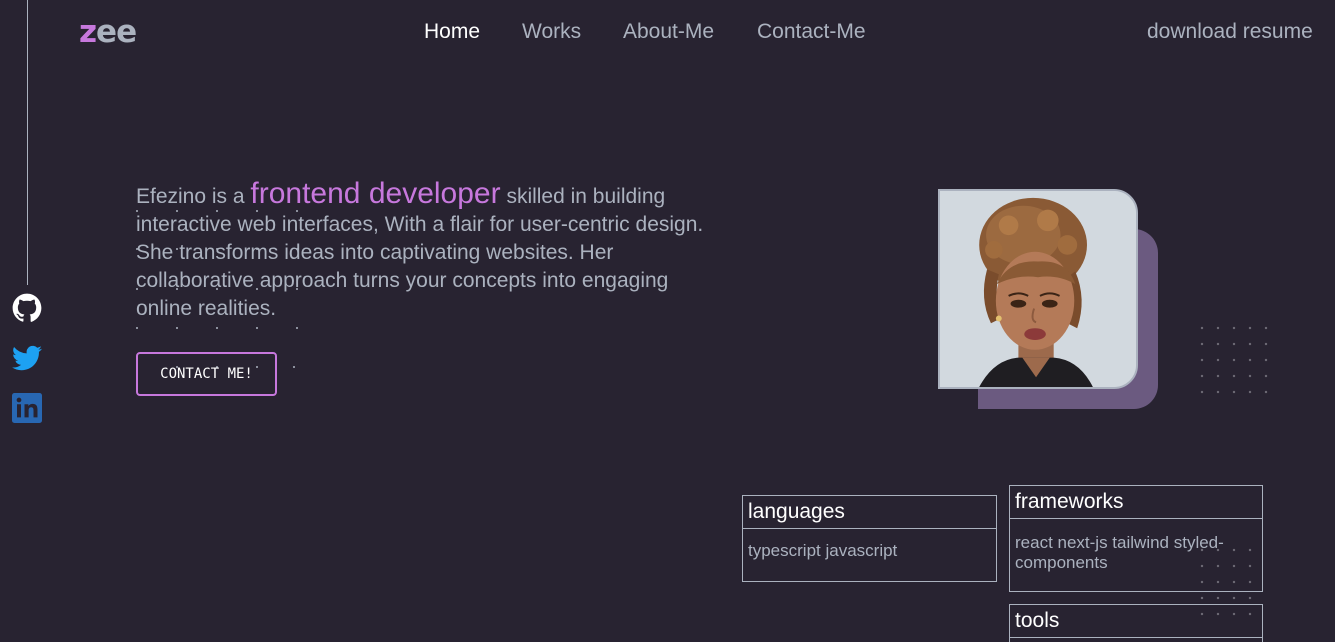  What do you see at coordinates (823, 550) in the screenshot?
I see `skill-card-items: typescript javascript` at bounding box center [823, 550].